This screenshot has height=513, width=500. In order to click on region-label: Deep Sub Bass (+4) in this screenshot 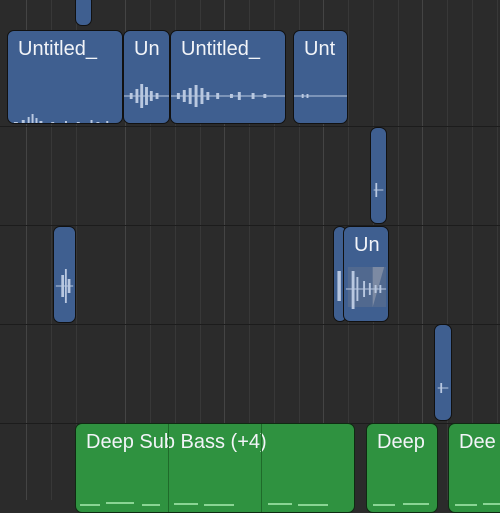, I will do `click(176, 442)`.